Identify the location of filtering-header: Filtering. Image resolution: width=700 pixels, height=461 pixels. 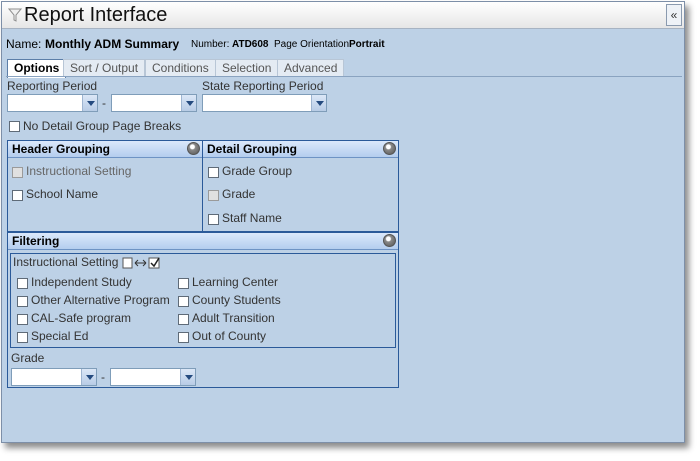
(203, 241).